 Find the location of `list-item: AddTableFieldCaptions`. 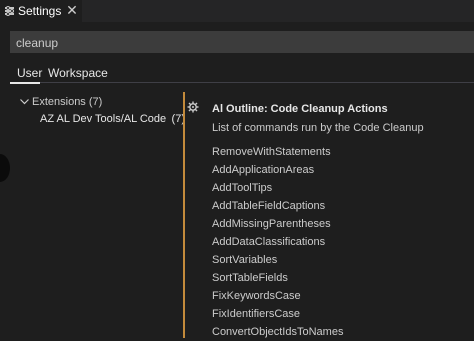

list-item: AddTableFieldCaptions is located at coordinates (343, 206).